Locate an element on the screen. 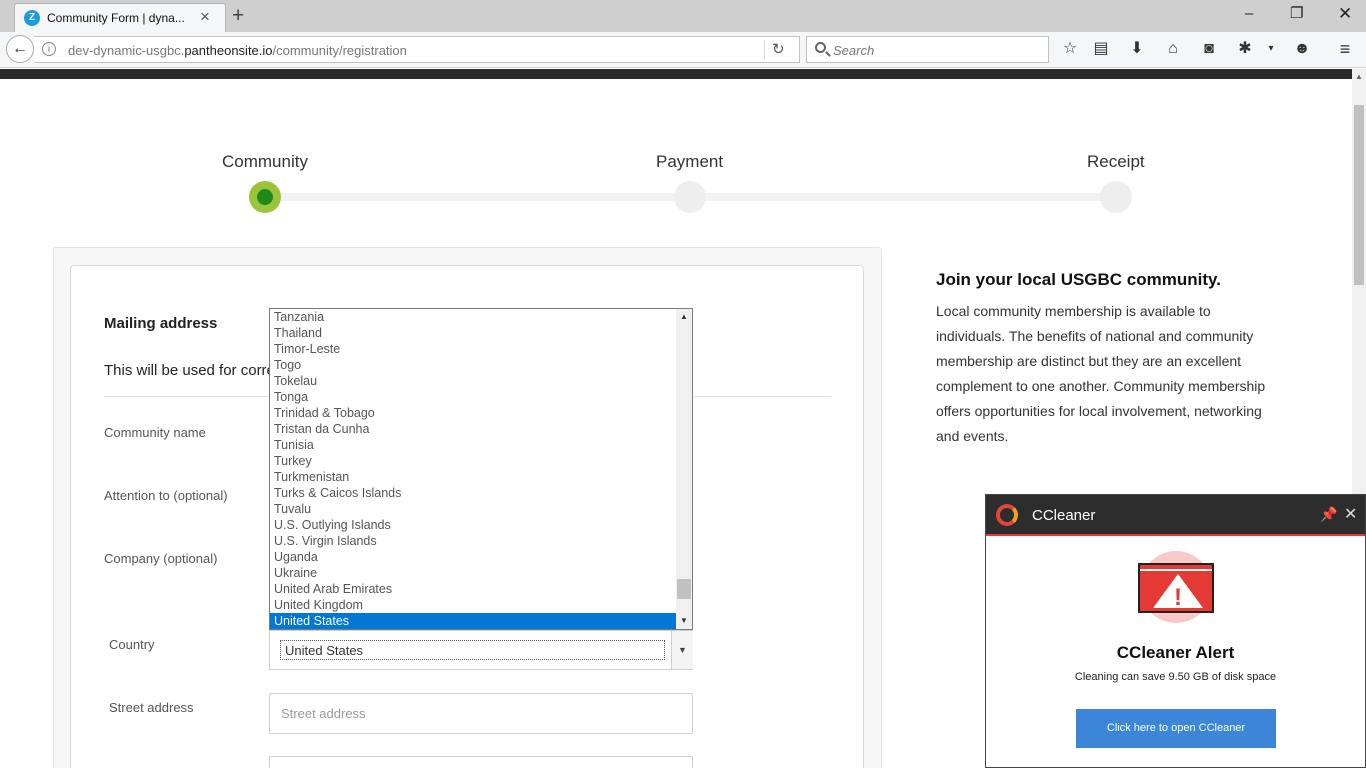 The image size is (1366, 768). hamburger-menu-icon: ≡ is located at coordinates (1345, 49).